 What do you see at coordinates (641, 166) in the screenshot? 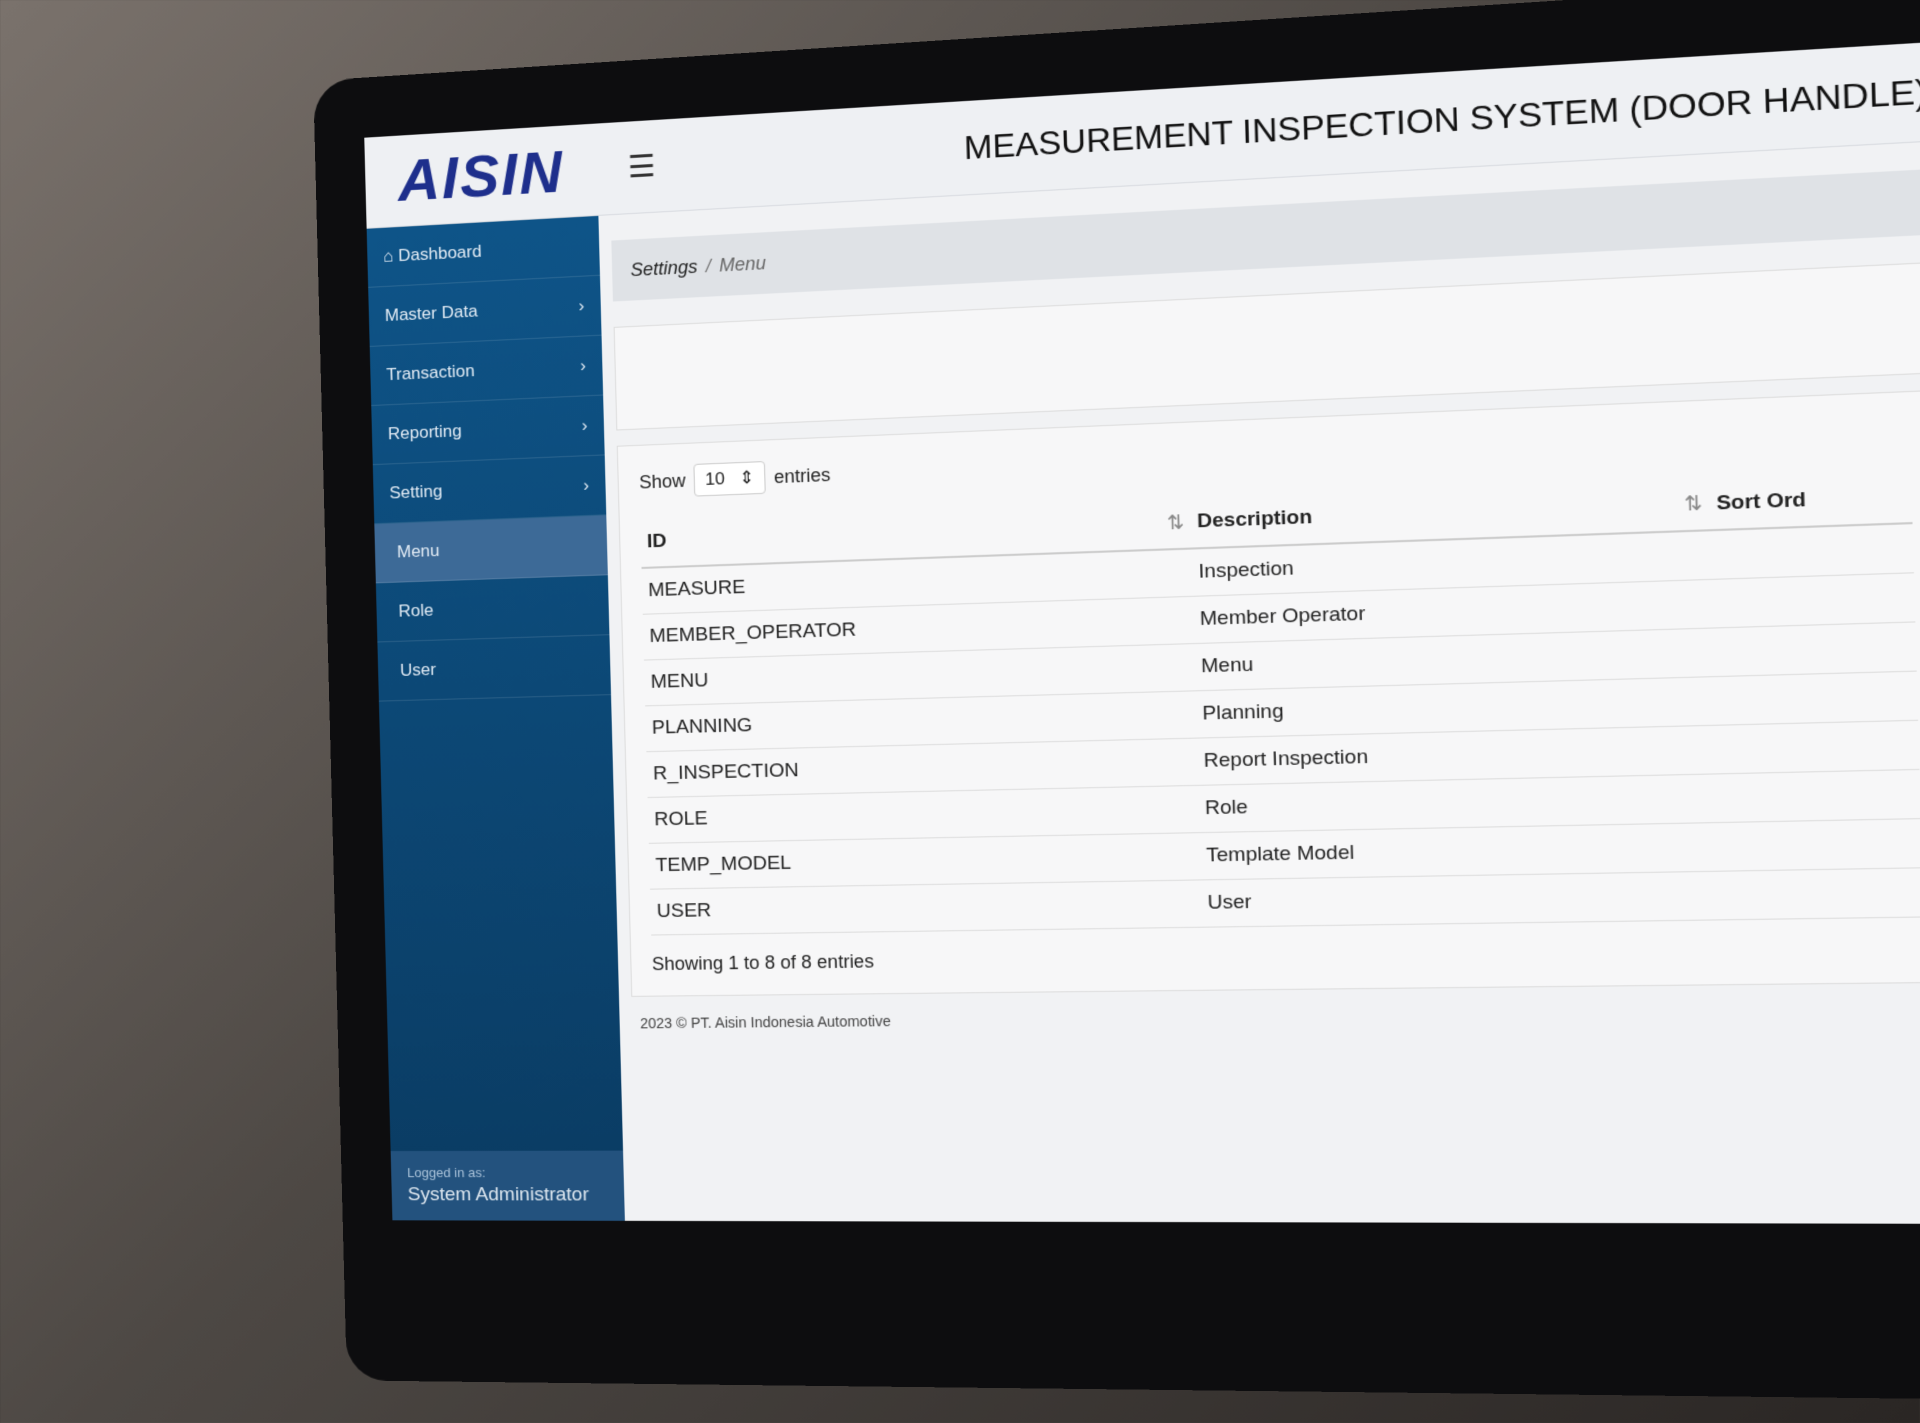
I see `hamburger-menu-icon: ☰` at bounding box center [641, 166].